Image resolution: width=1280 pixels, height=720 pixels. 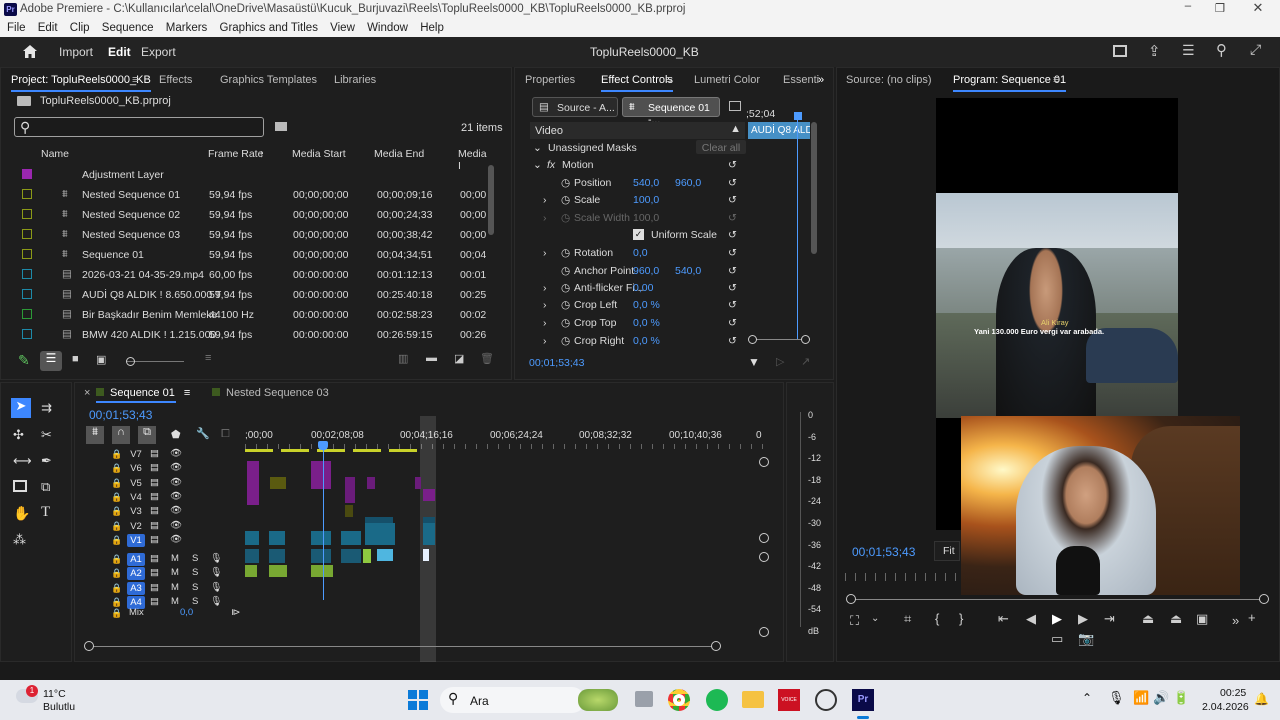 I want to click on lift-icon: ⏏, so click(x=1148, y=619).